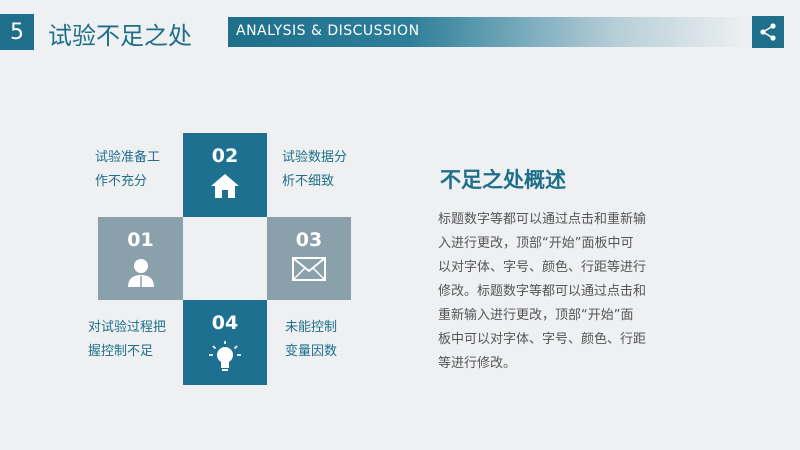 This screenshot has height=450, width=800. Describe the element at coordinates (311, 327) in the screenshot. I see `label-line: 未能控制` at that location.